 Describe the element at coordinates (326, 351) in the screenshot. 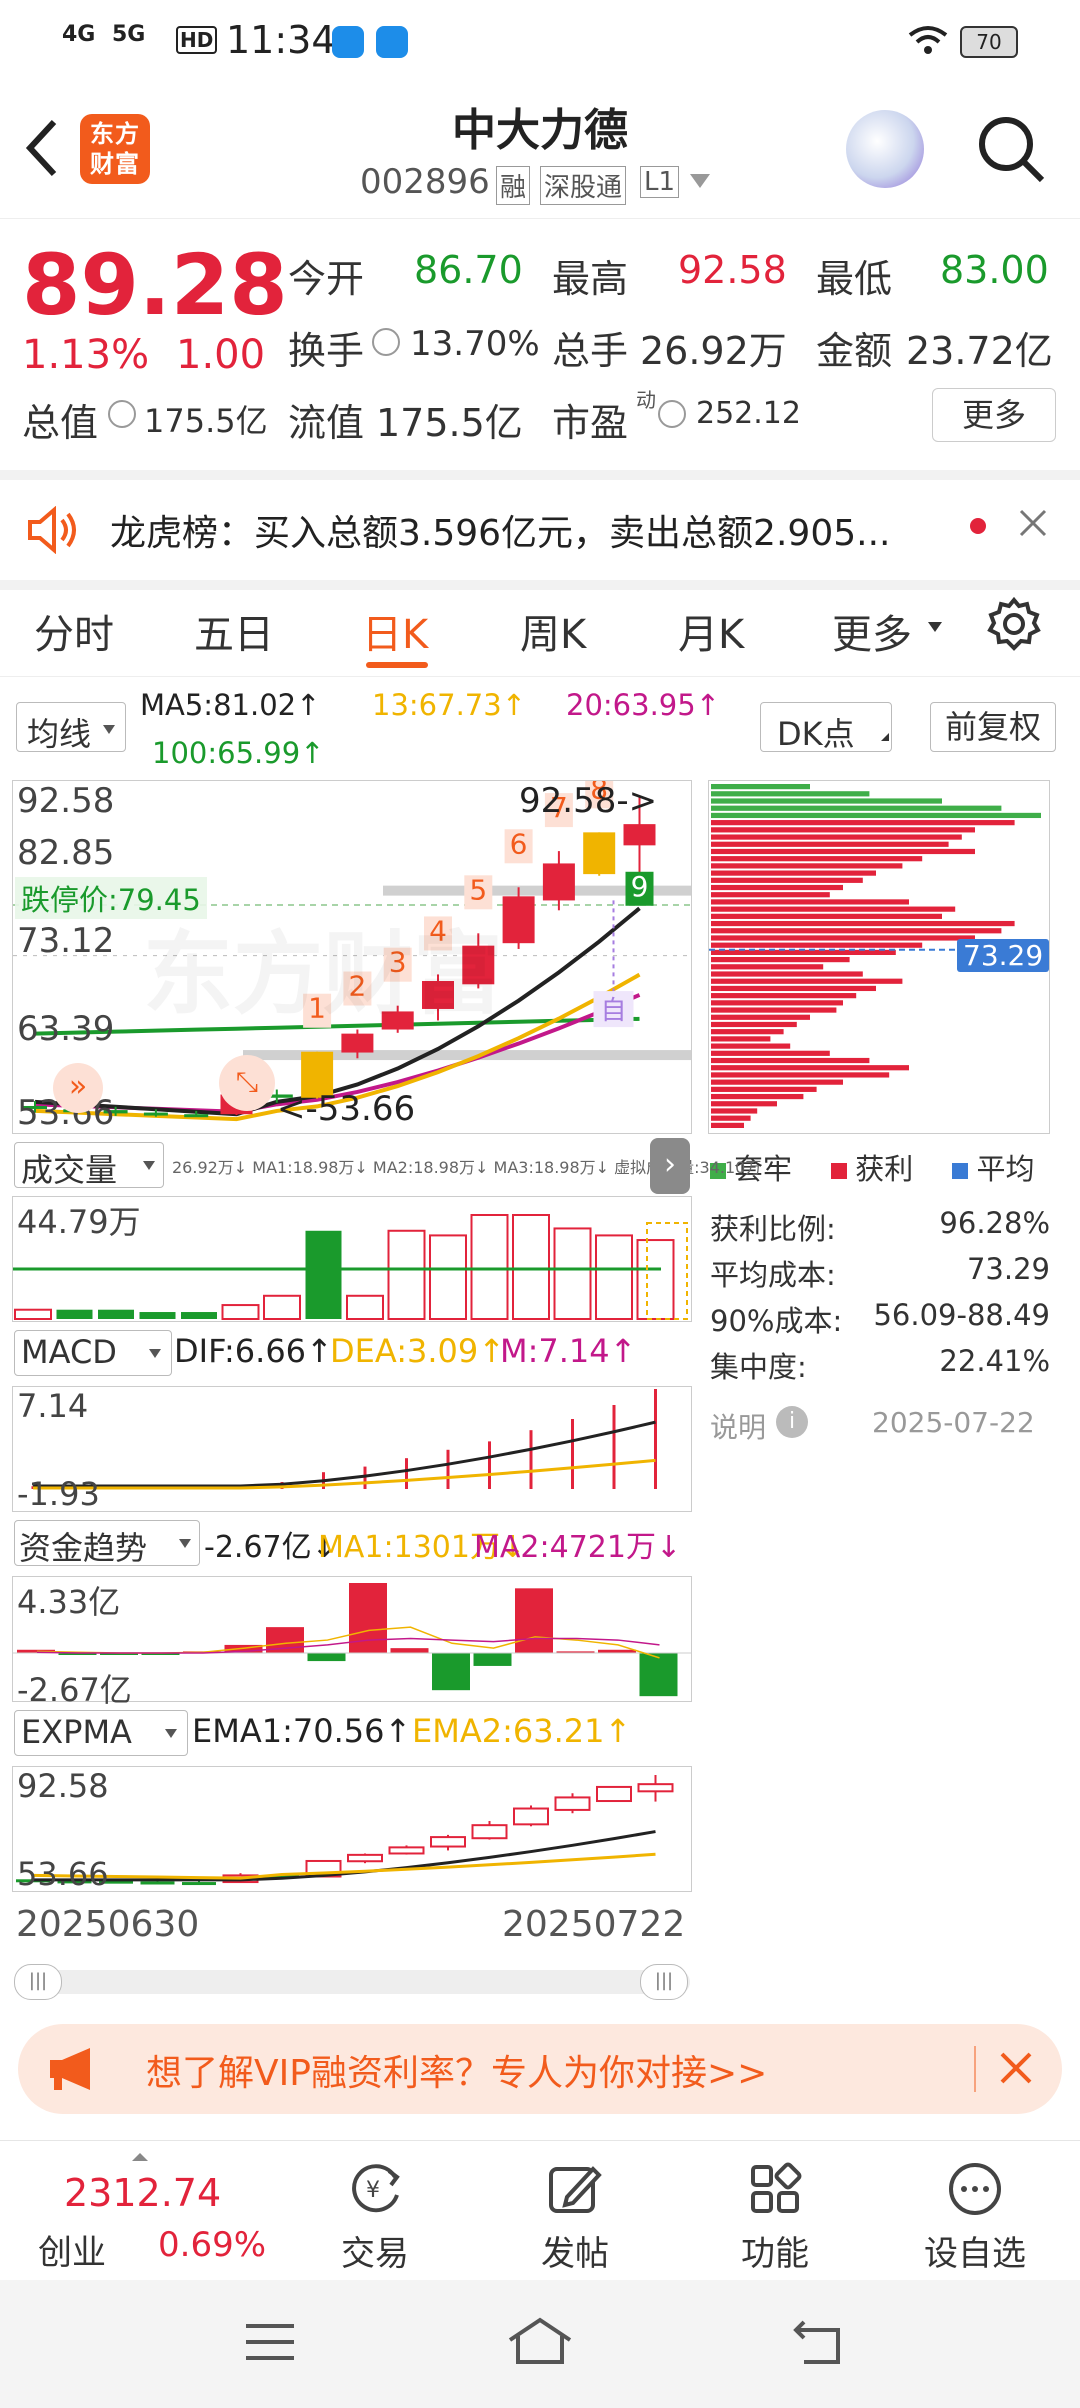

I see `turnover-label: 换手` at that location.